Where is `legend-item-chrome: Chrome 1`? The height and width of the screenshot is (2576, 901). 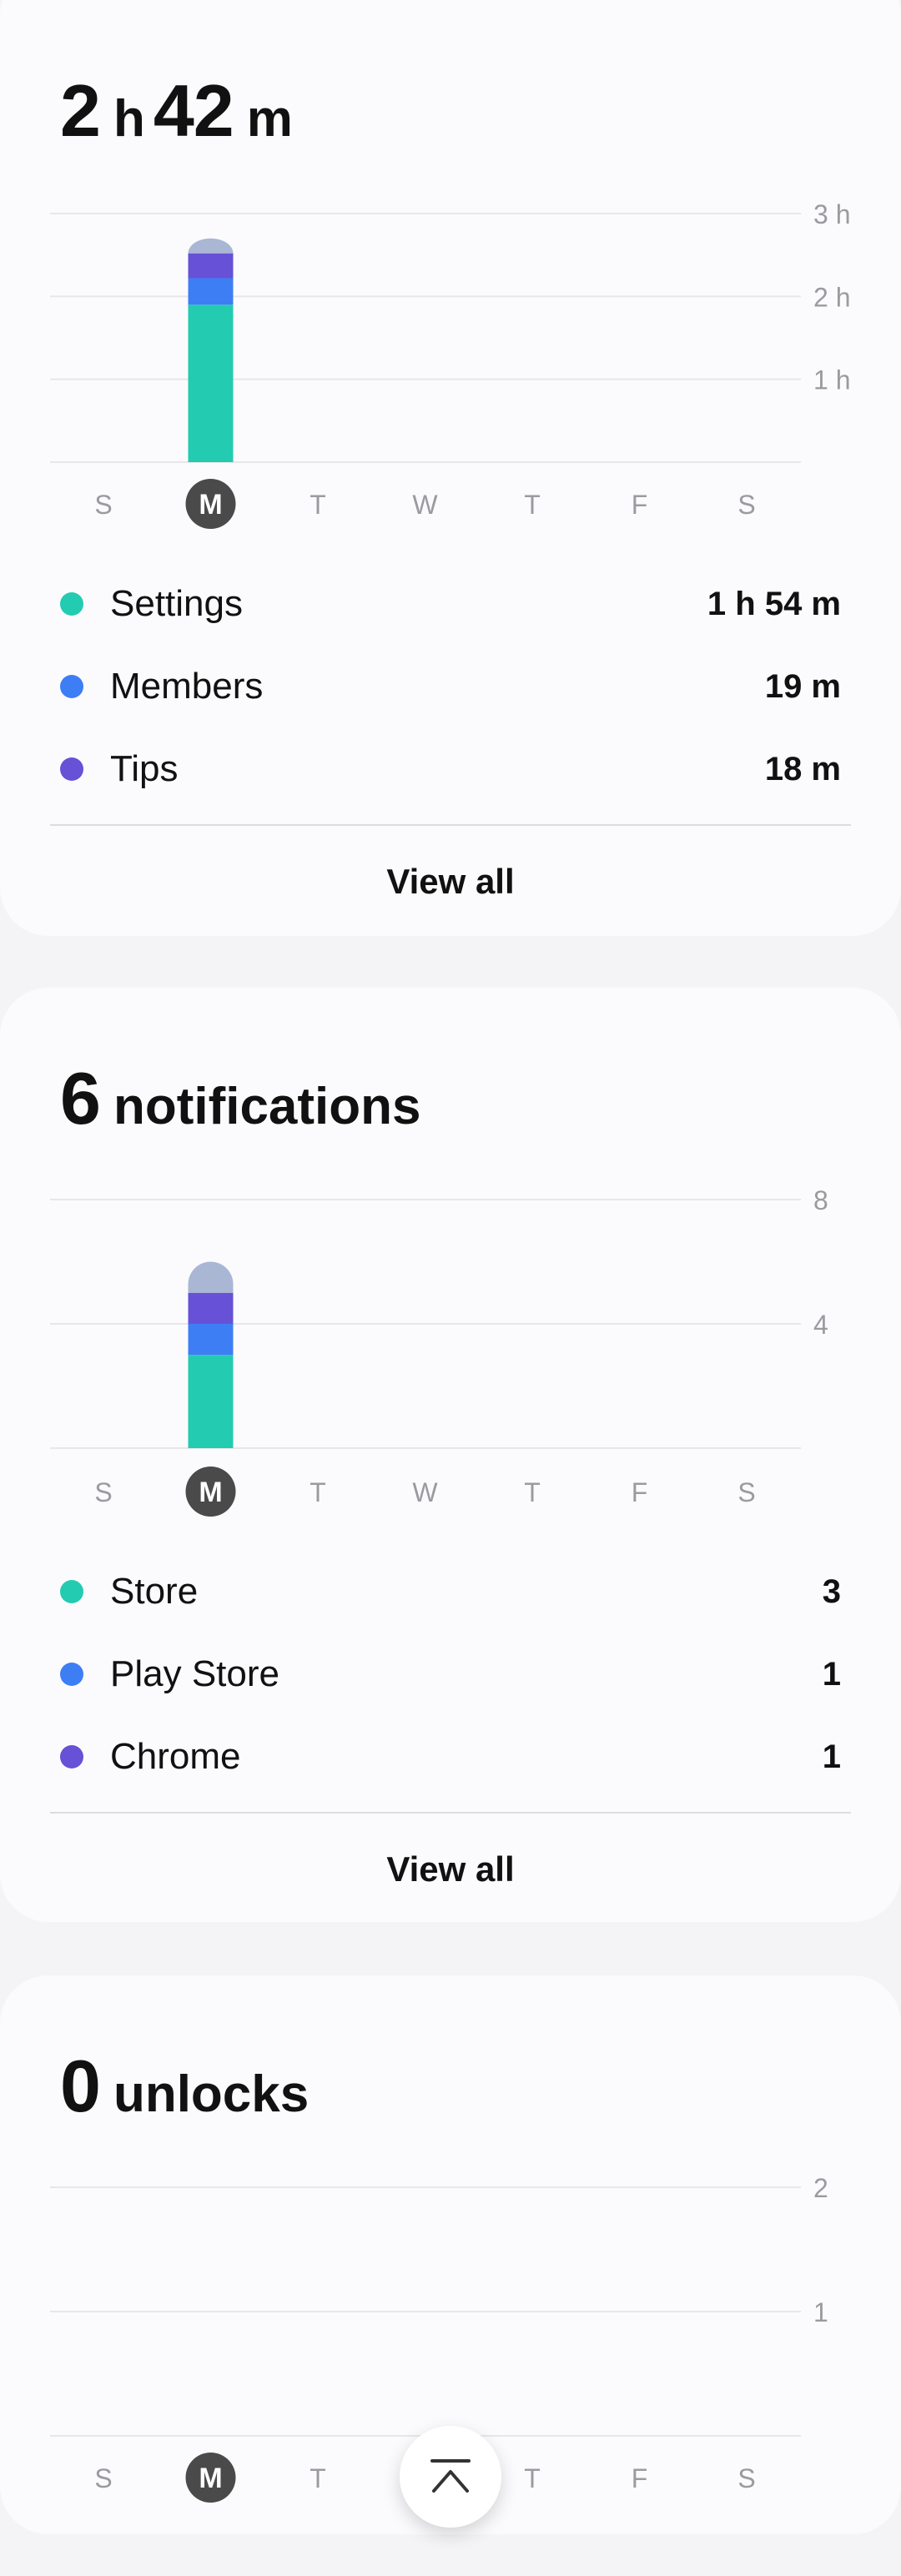
legend-item-chrome: Chrome 1 is located at coordinates (450, 1757).